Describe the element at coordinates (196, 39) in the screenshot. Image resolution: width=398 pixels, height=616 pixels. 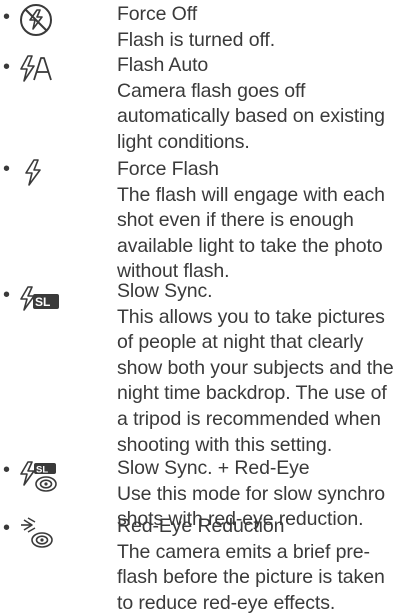
I see `item-desc-line: Flash is turned off.` at that location.